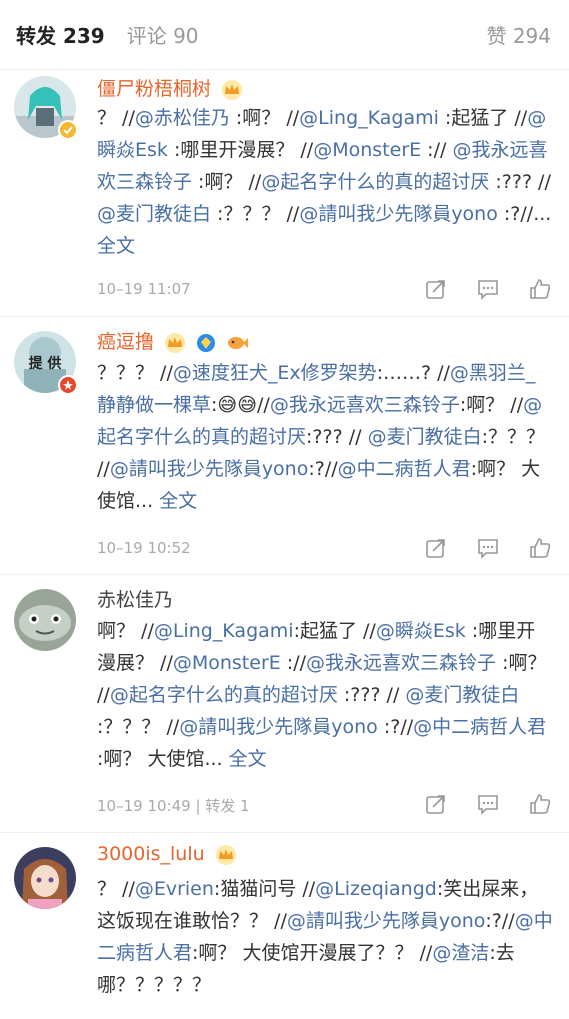 Image resolution: width=569 pixels, height=1019 pixels. Describe the element at coordinates (413, 373) in the screenshot. I see `text-segment: :……? //` at that location.